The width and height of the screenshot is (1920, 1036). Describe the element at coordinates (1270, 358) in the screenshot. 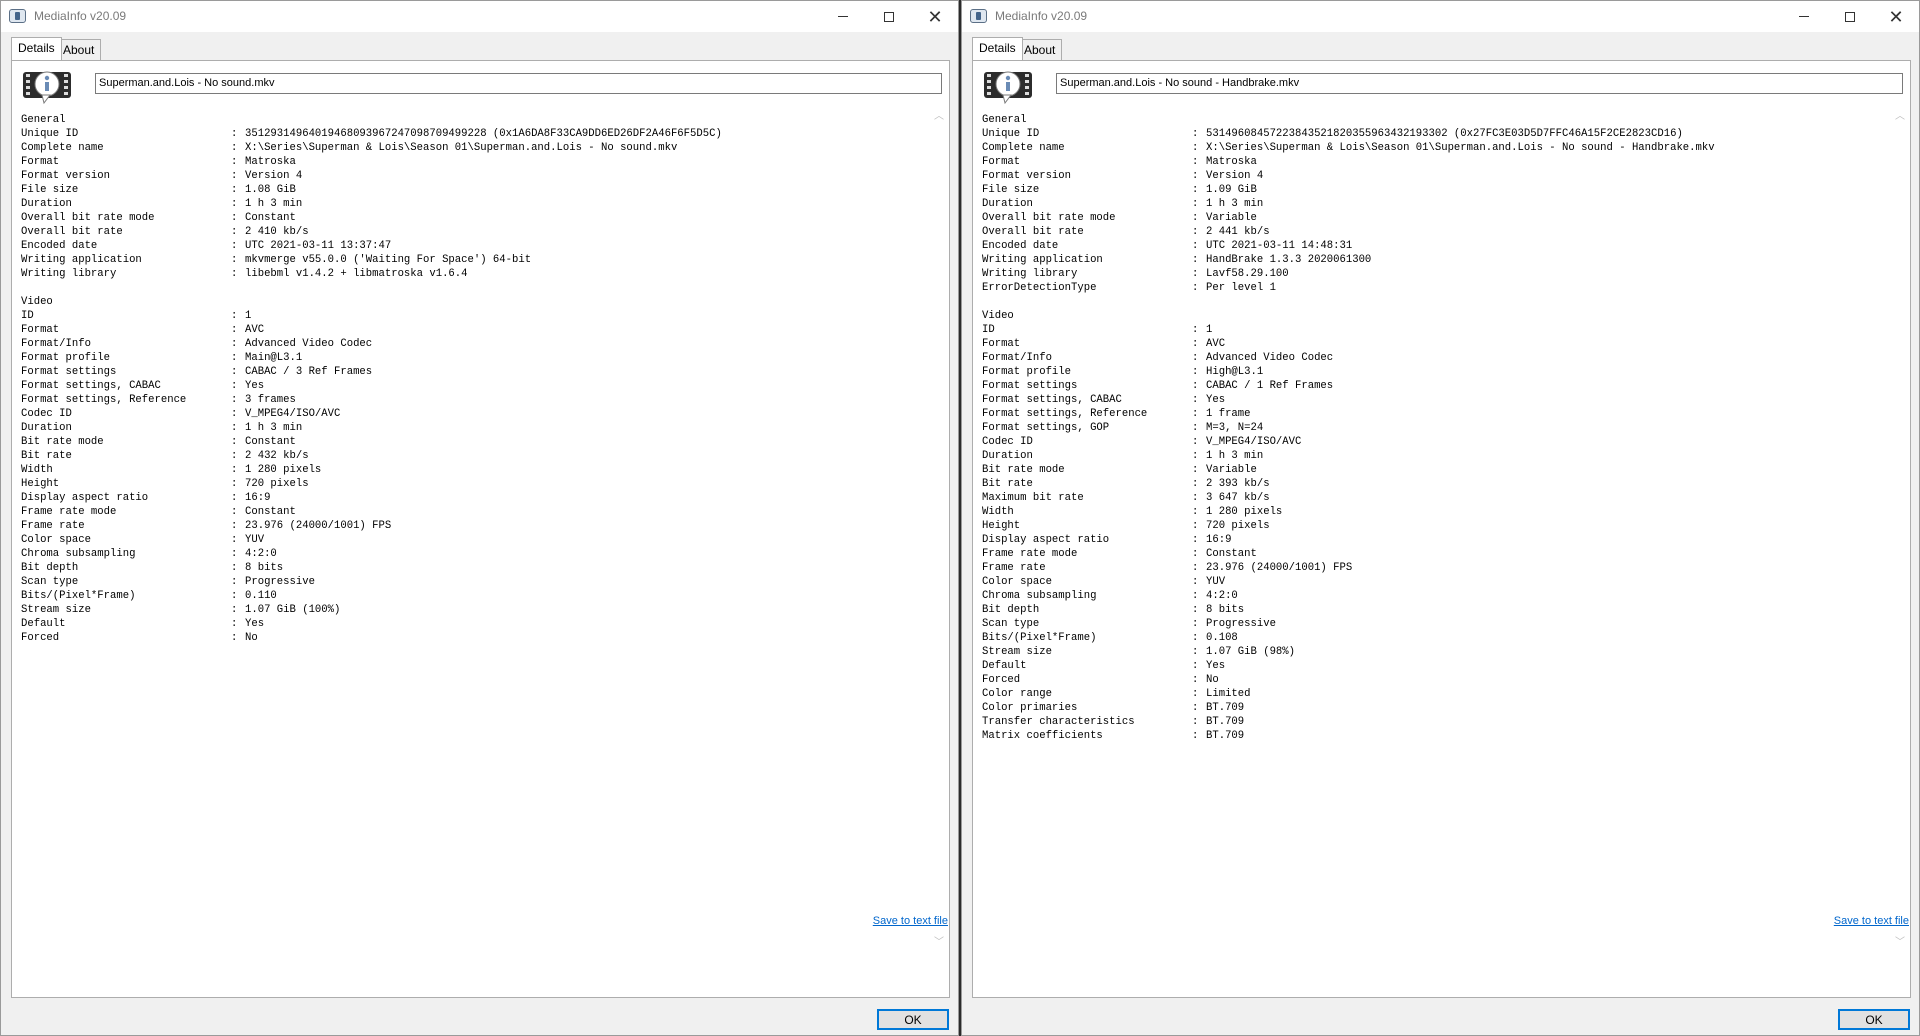

I see `field-value: Advanced Video Codec` at that location.